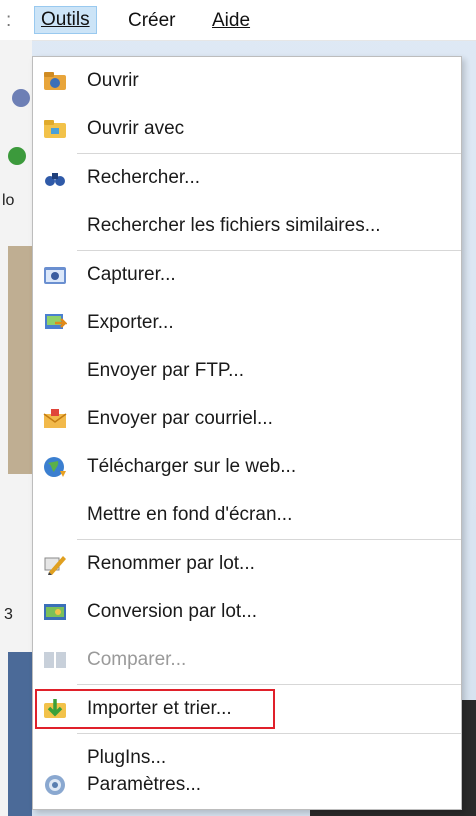  What do you see at coordinates (55, 660) in the screenshot?
I see `compare-icon` at bounding box center [55, 660].